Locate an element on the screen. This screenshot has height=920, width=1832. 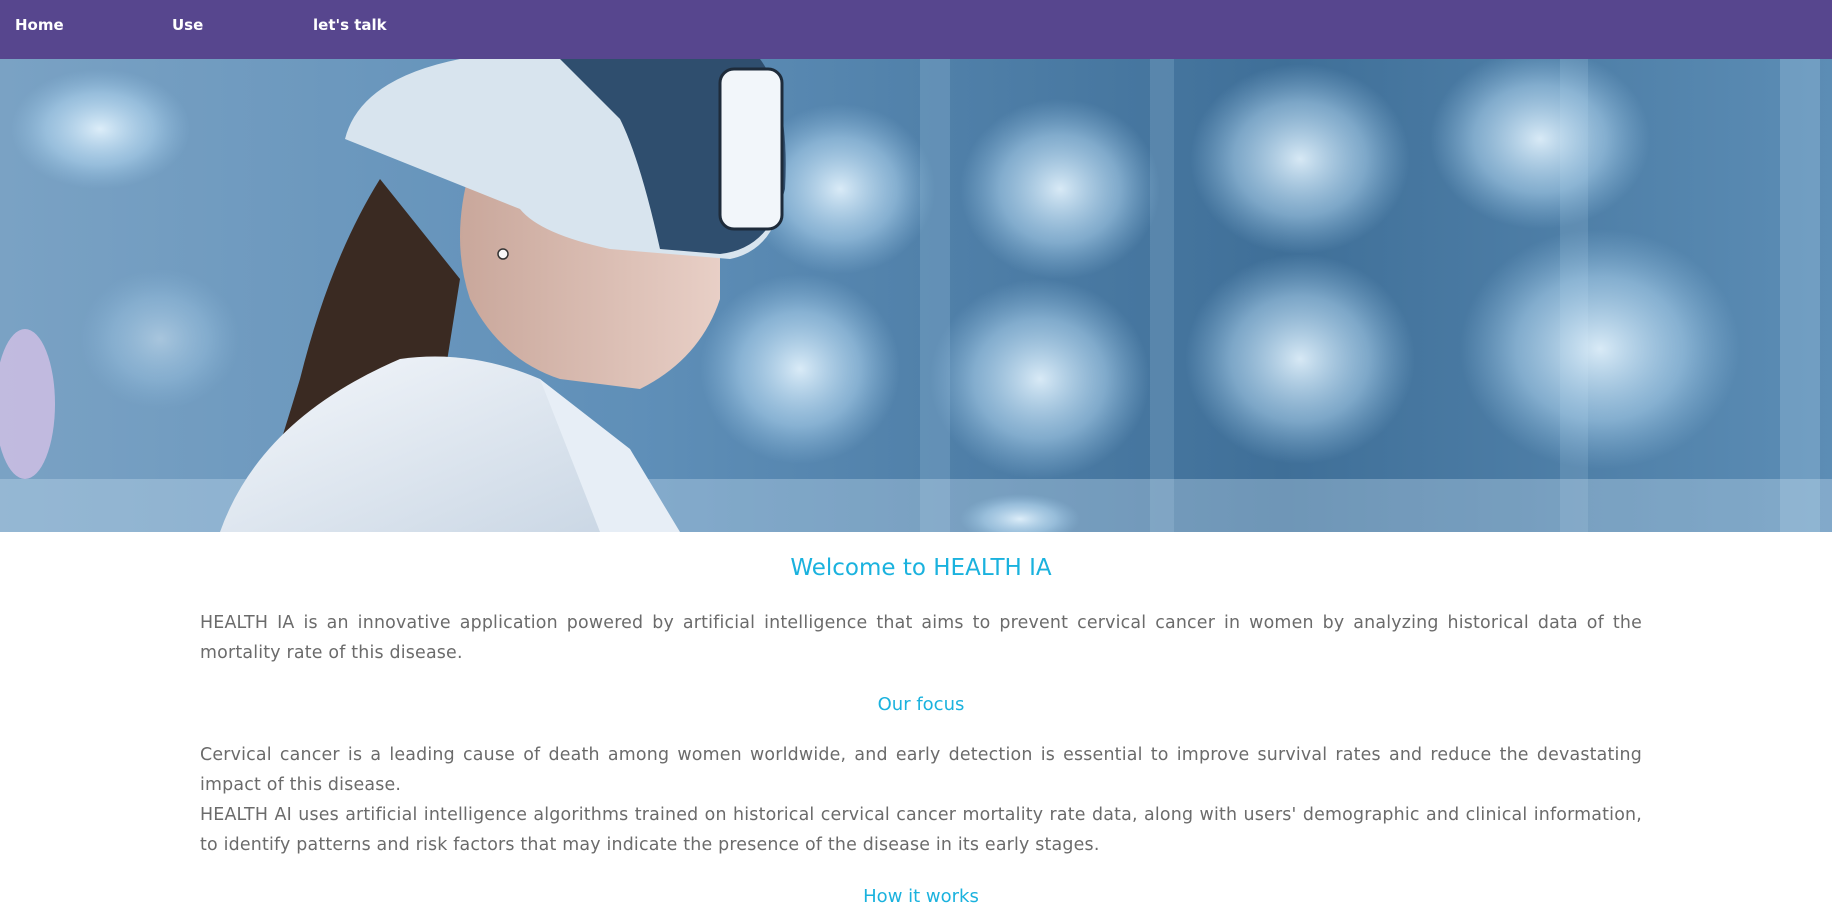
page-title: Welcome to HEALTH IA is located at coordinates (921, 568).